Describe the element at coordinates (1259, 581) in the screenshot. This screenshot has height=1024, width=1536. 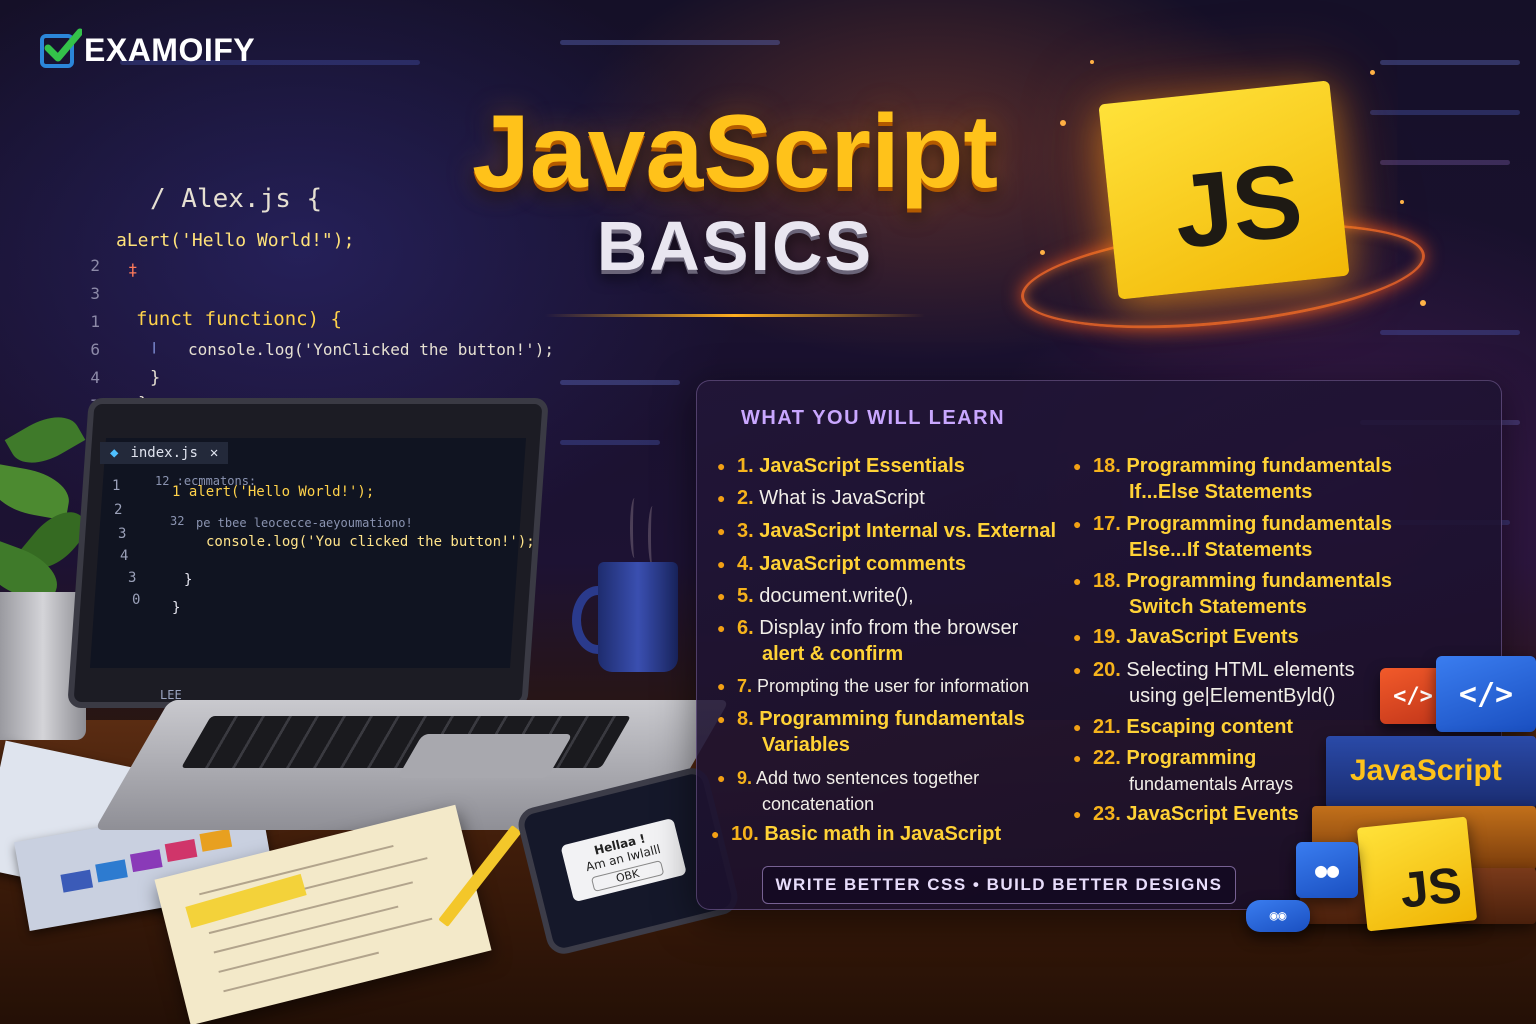
I see `item-text: Programming fundamentals` at that location.